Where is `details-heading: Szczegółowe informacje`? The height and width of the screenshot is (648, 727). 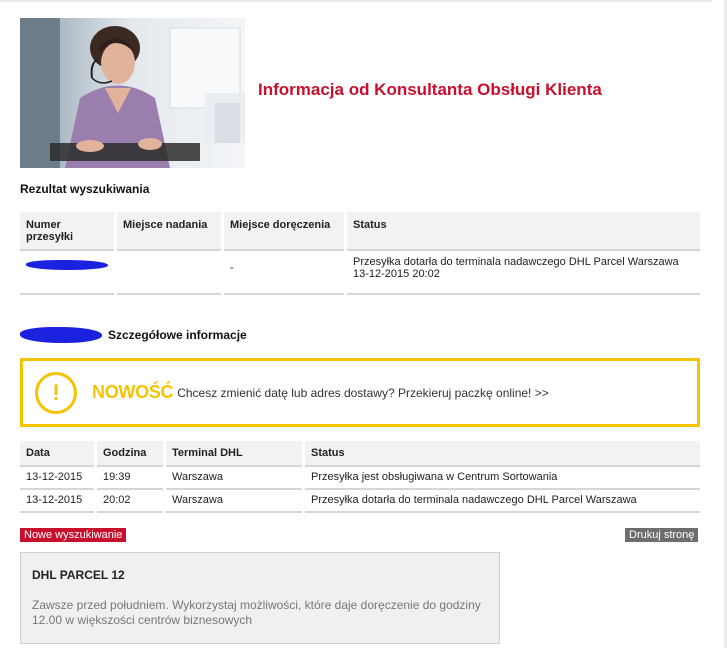
details-heading: Szczegółowe informacje is located at coordinates (177, 335).